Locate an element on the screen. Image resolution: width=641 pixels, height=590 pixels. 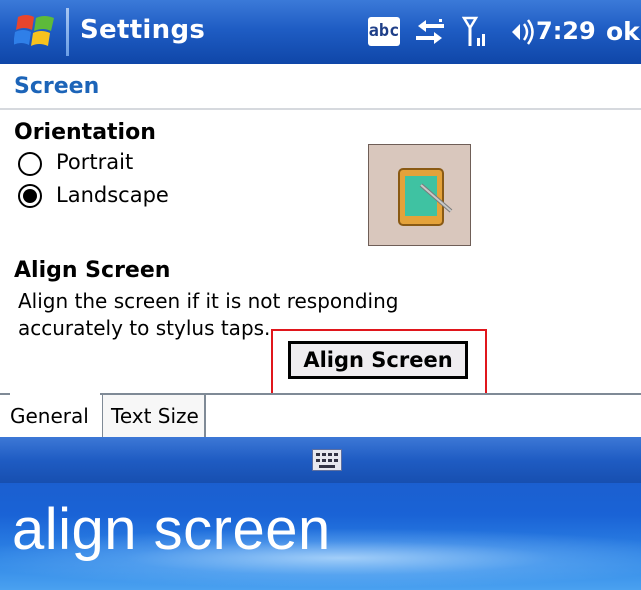
align-screen-button: Align Screen is located at coordinates (378, 360).